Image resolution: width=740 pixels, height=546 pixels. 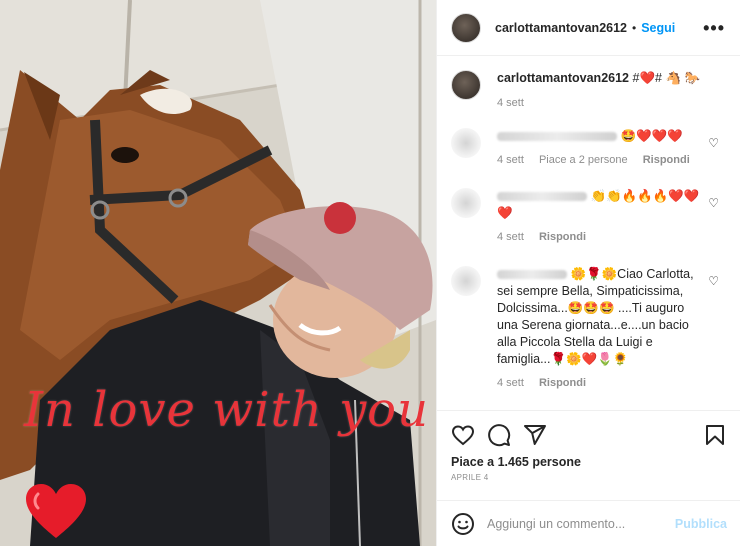 I want to click on follow-button: Segui, so click(x=658, y=28).